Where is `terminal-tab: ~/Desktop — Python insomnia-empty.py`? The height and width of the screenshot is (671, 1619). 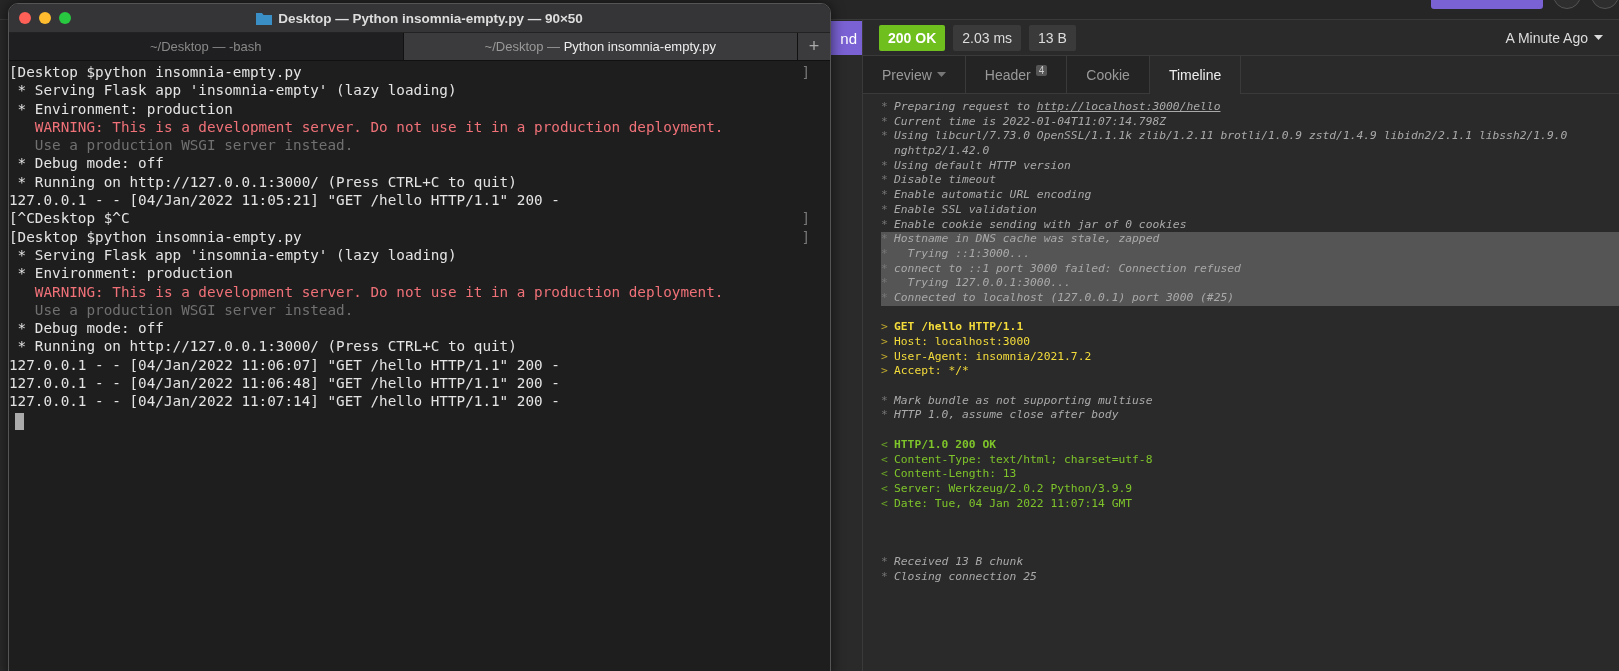 terminal-tab: ~/Desktop — Python insomnia-empty.py is located at coordinates (600, 46).